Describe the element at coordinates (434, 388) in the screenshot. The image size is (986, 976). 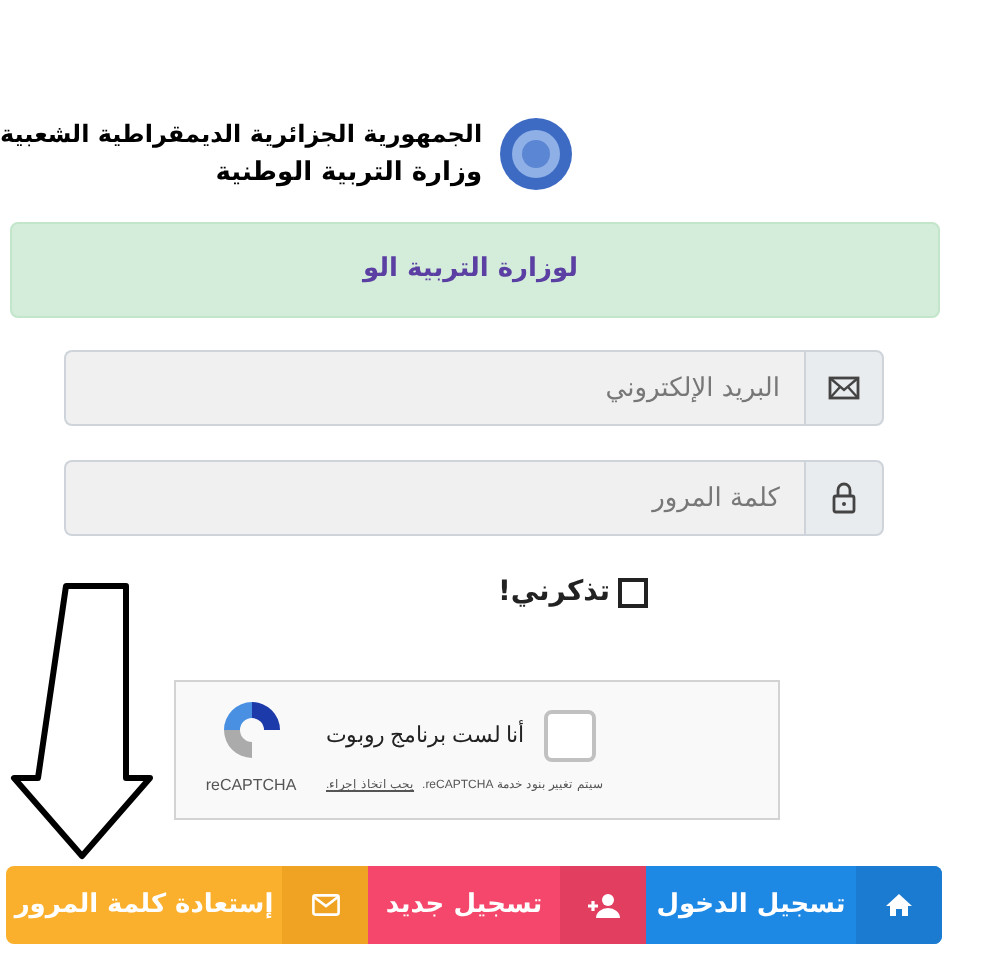
I see `email-field: البريد الإلكتروني` at that location.